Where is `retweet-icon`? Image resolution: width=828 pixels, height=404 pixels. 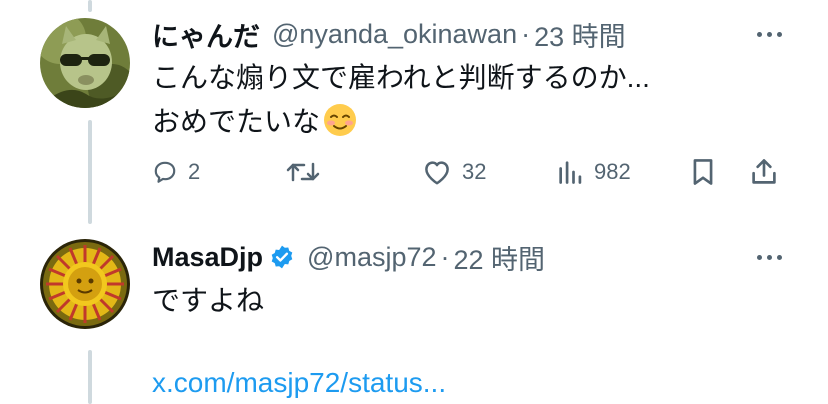 retweet-icon is located at coordinates (303, 172).